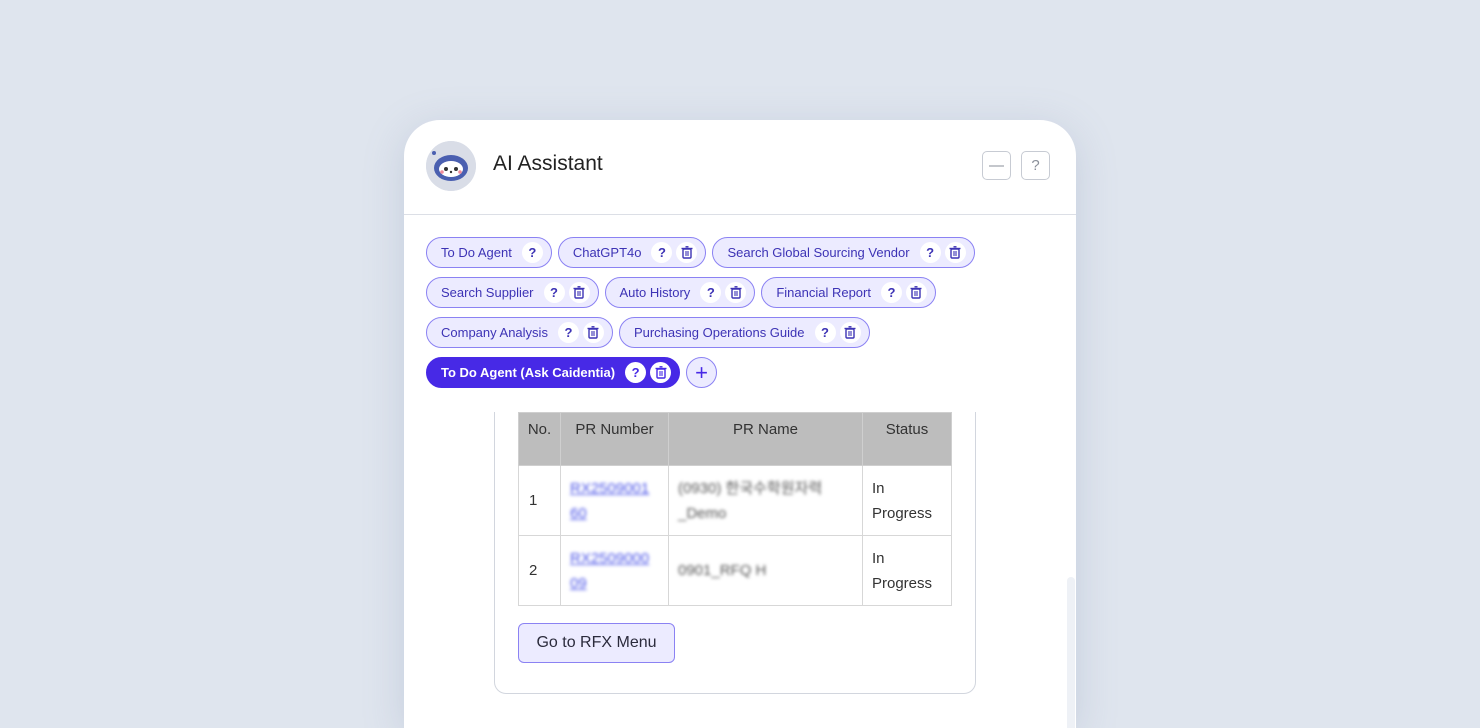  I want to click on question-icon: ?, so click(1035, 165).